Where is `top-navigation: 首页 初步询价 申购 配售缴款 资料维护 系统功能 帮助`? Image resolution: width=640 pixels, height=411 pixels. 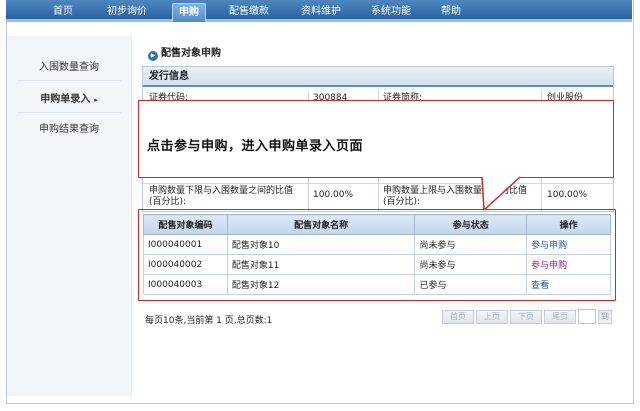 top-navigation: 首页 初步询价 申购 配售缴款 资料维护 系统功能 帮助 is located at coordinates (319, 11).